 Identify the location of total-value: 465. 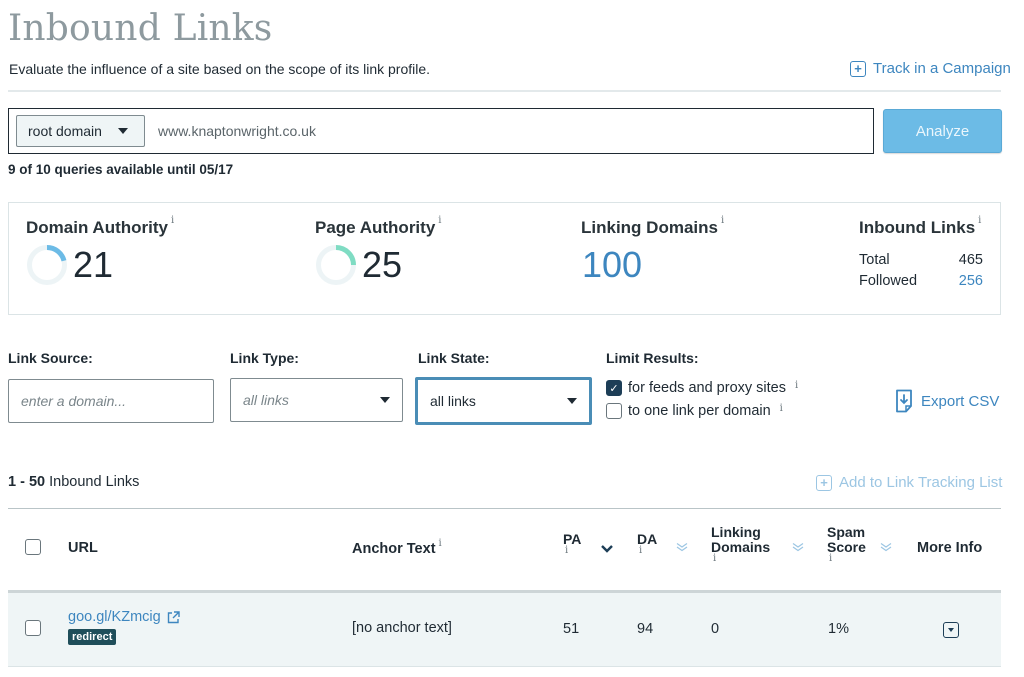
(970, 260).